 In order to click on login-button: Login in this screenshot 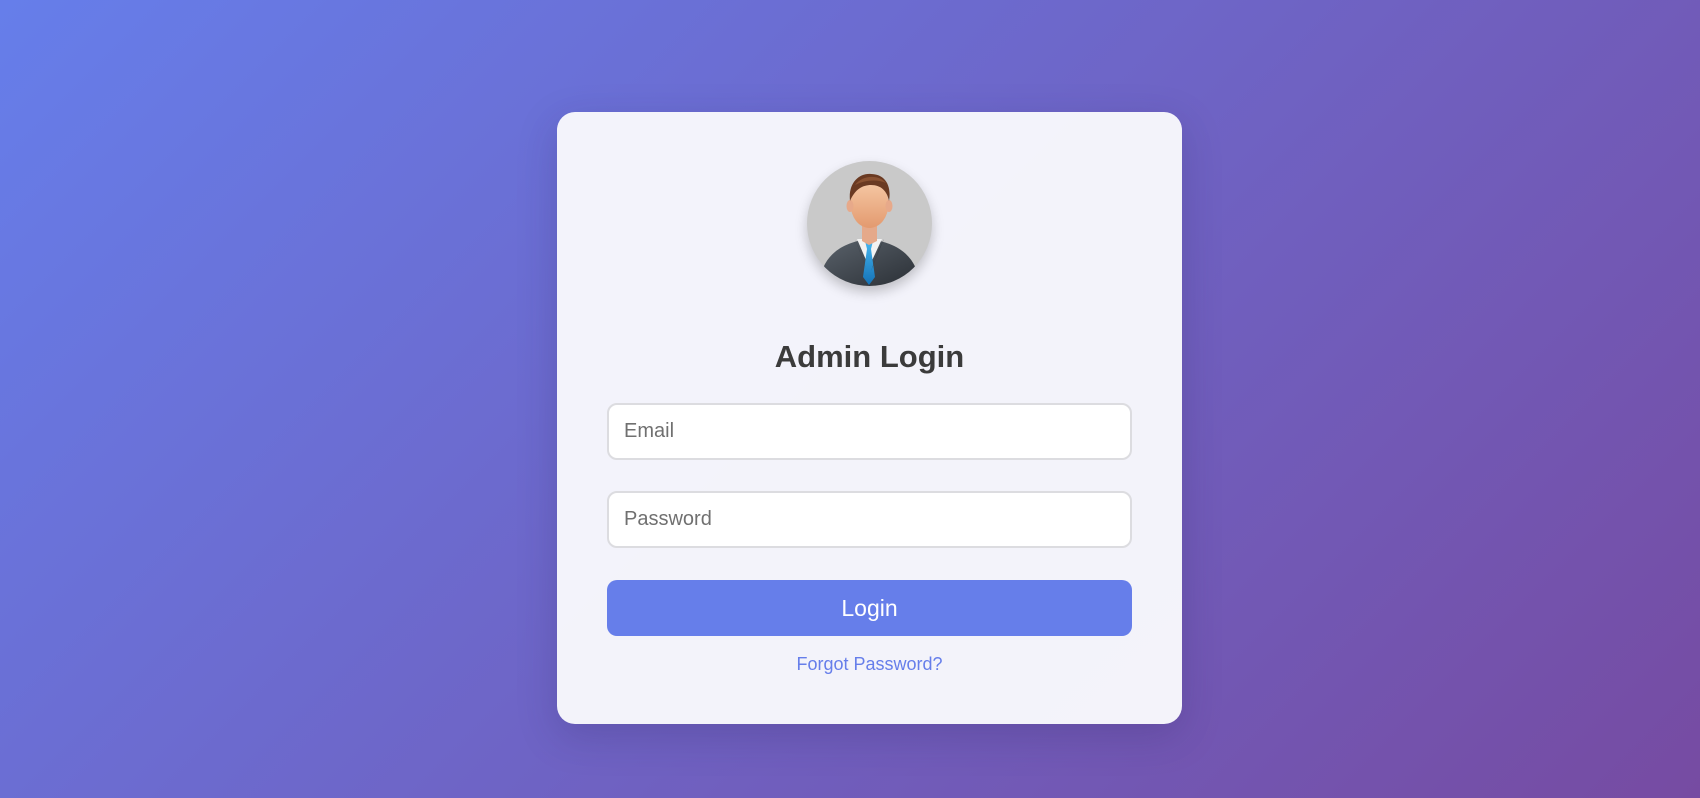, I will do `click(869, 608)`.